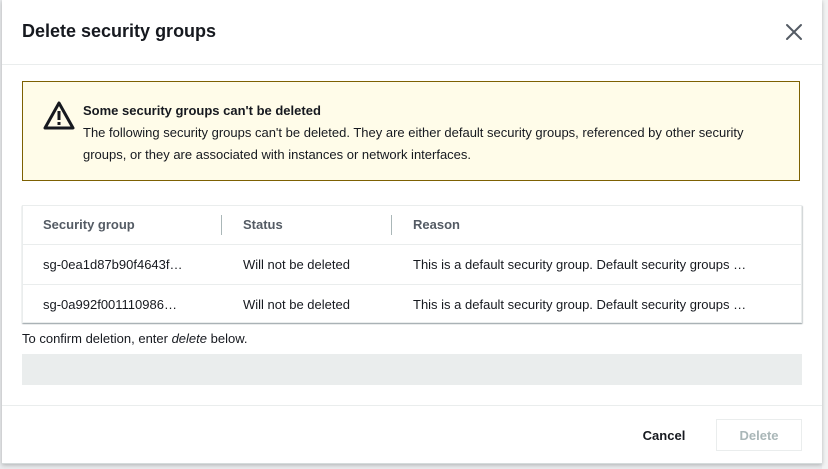  Describe the element at coordinates (227, 338) in the screenshot. I see `confirm-suffix: below.` at that location.